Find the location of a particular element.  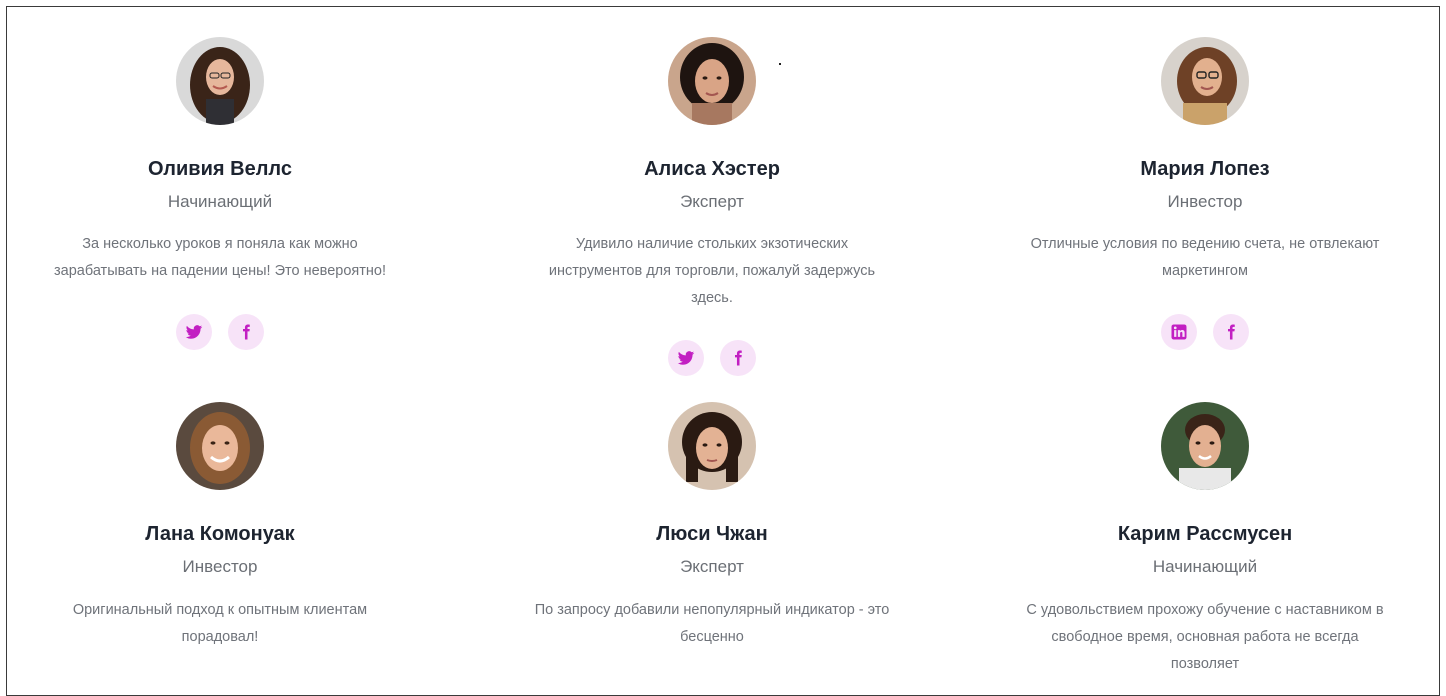

linkedin-icon is located at coordinates (1179, 332).